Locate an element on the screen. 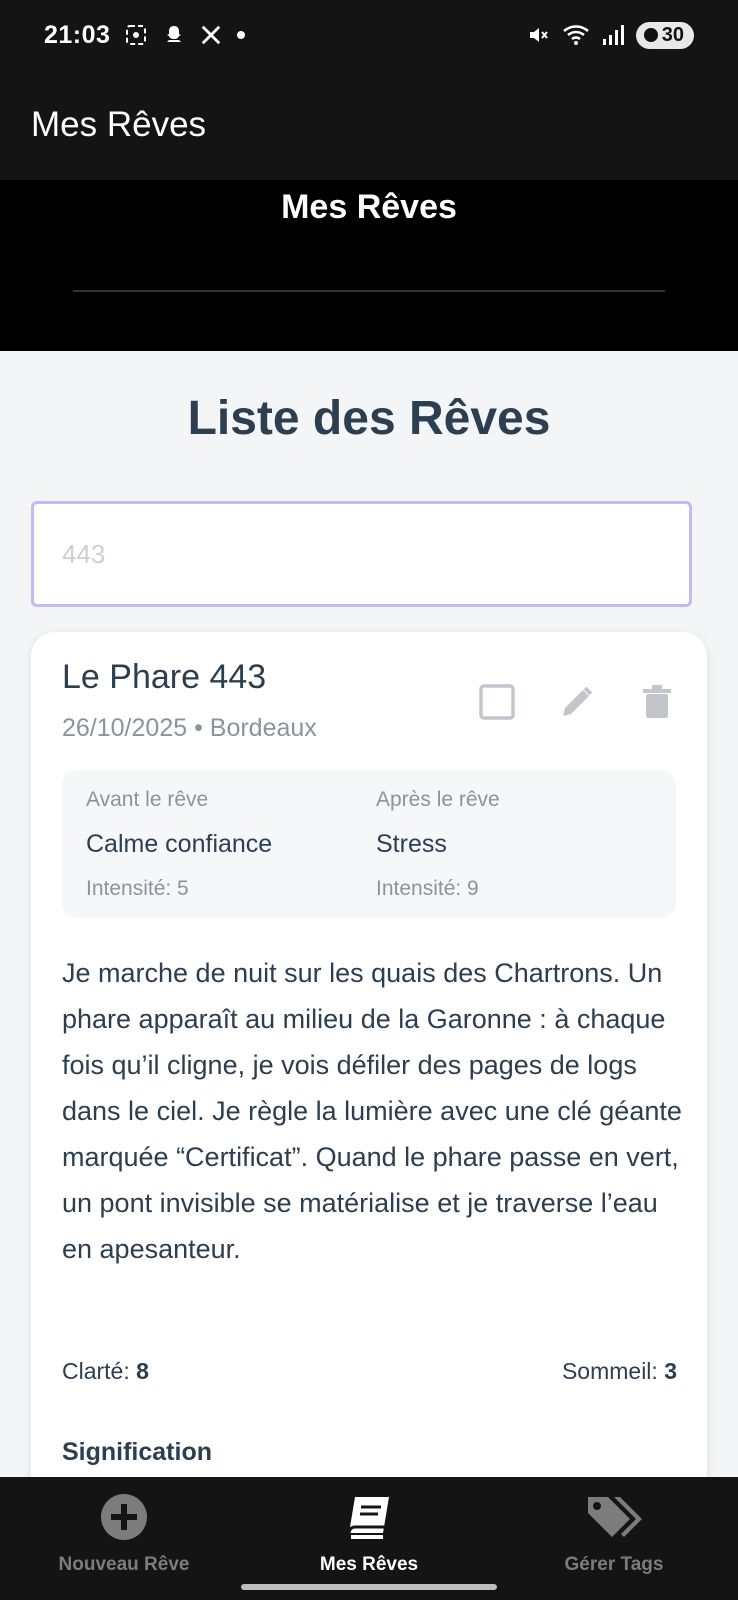 The image size is (738, 1600). x-icon is located at coordinates (211, 35).